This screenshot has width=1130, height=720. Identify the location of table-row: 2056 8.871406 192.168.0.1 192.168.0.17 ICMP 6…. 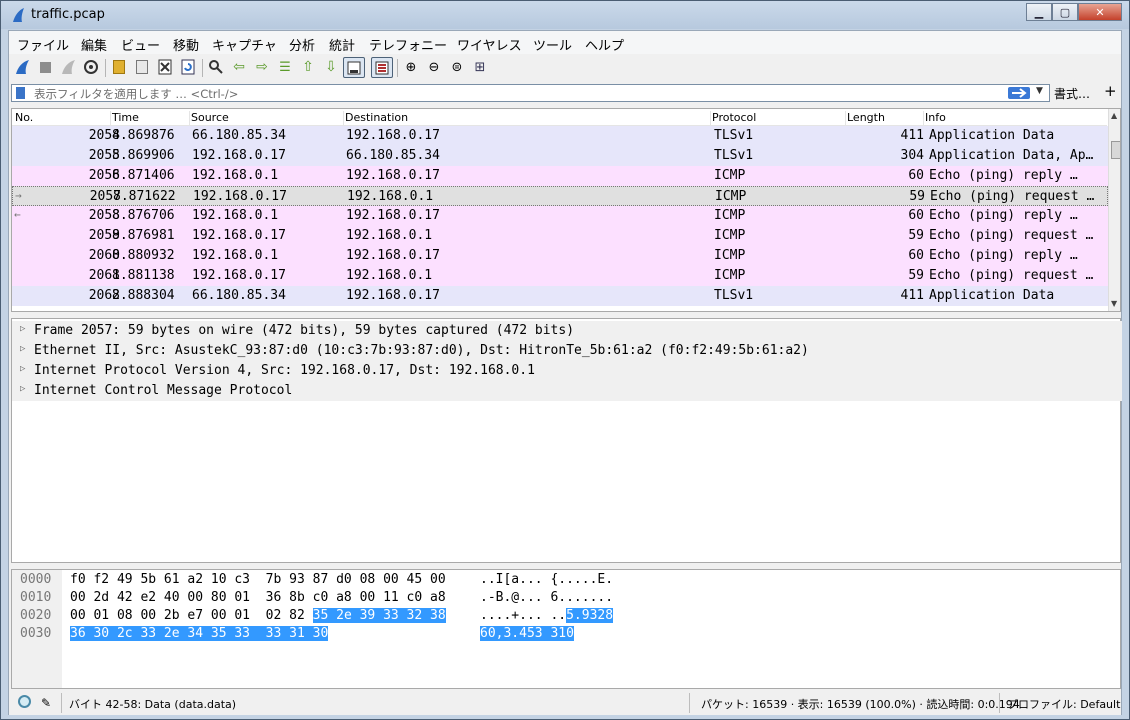
(560, 176).